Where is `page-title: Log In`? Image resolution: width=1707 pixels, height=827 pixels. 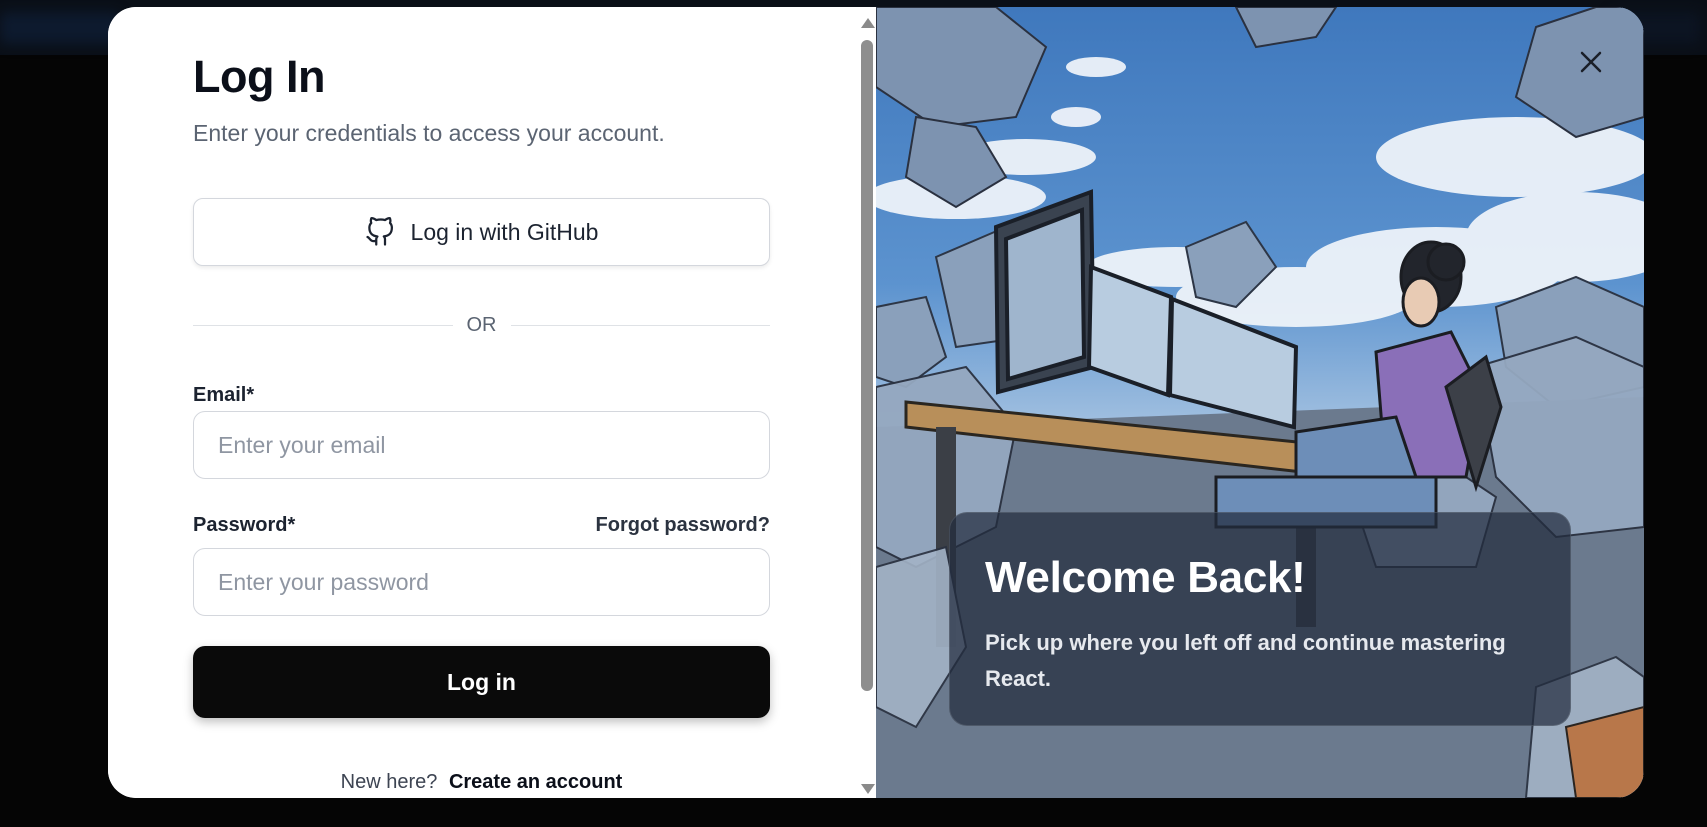 page-title: Log In is located at coordinates (259, 76).